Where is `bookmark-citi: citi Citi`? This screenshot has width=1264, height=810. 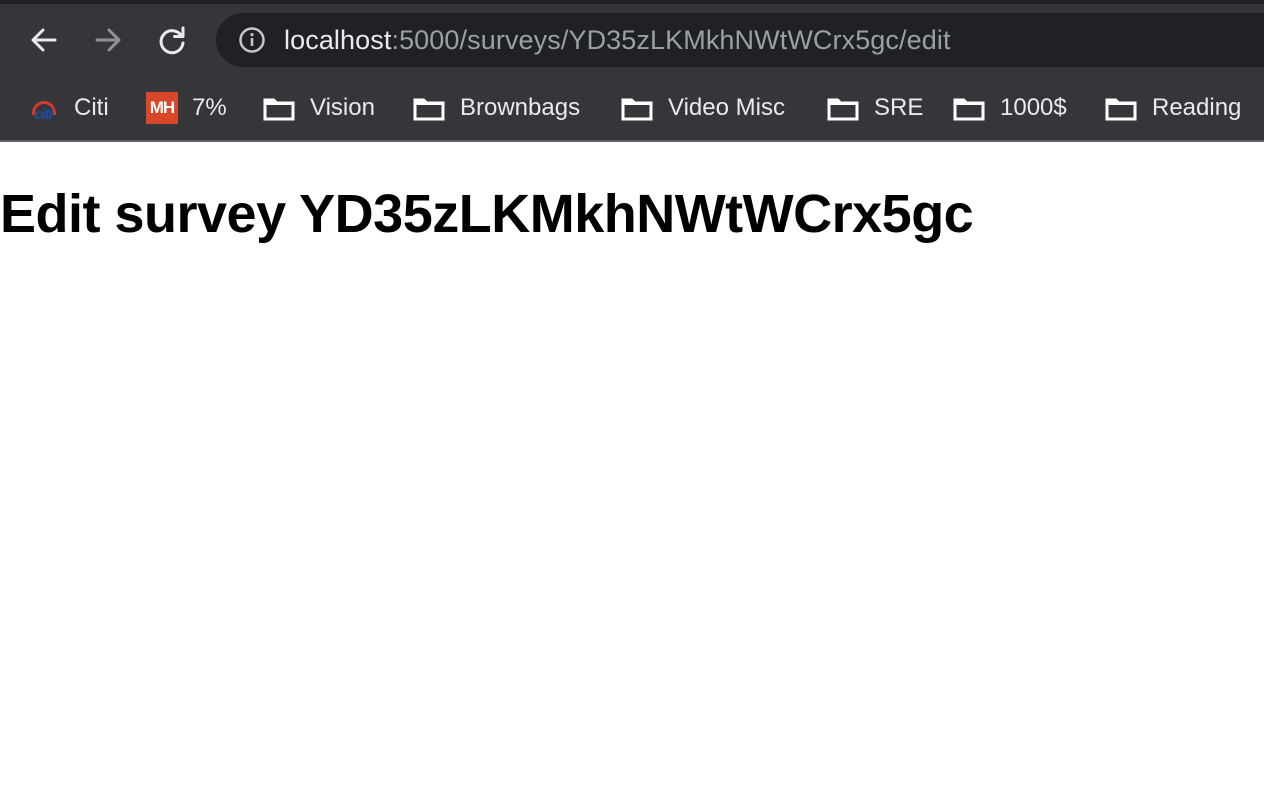 bookmark-citi: citi Citi is located at coordinates (67, 108).